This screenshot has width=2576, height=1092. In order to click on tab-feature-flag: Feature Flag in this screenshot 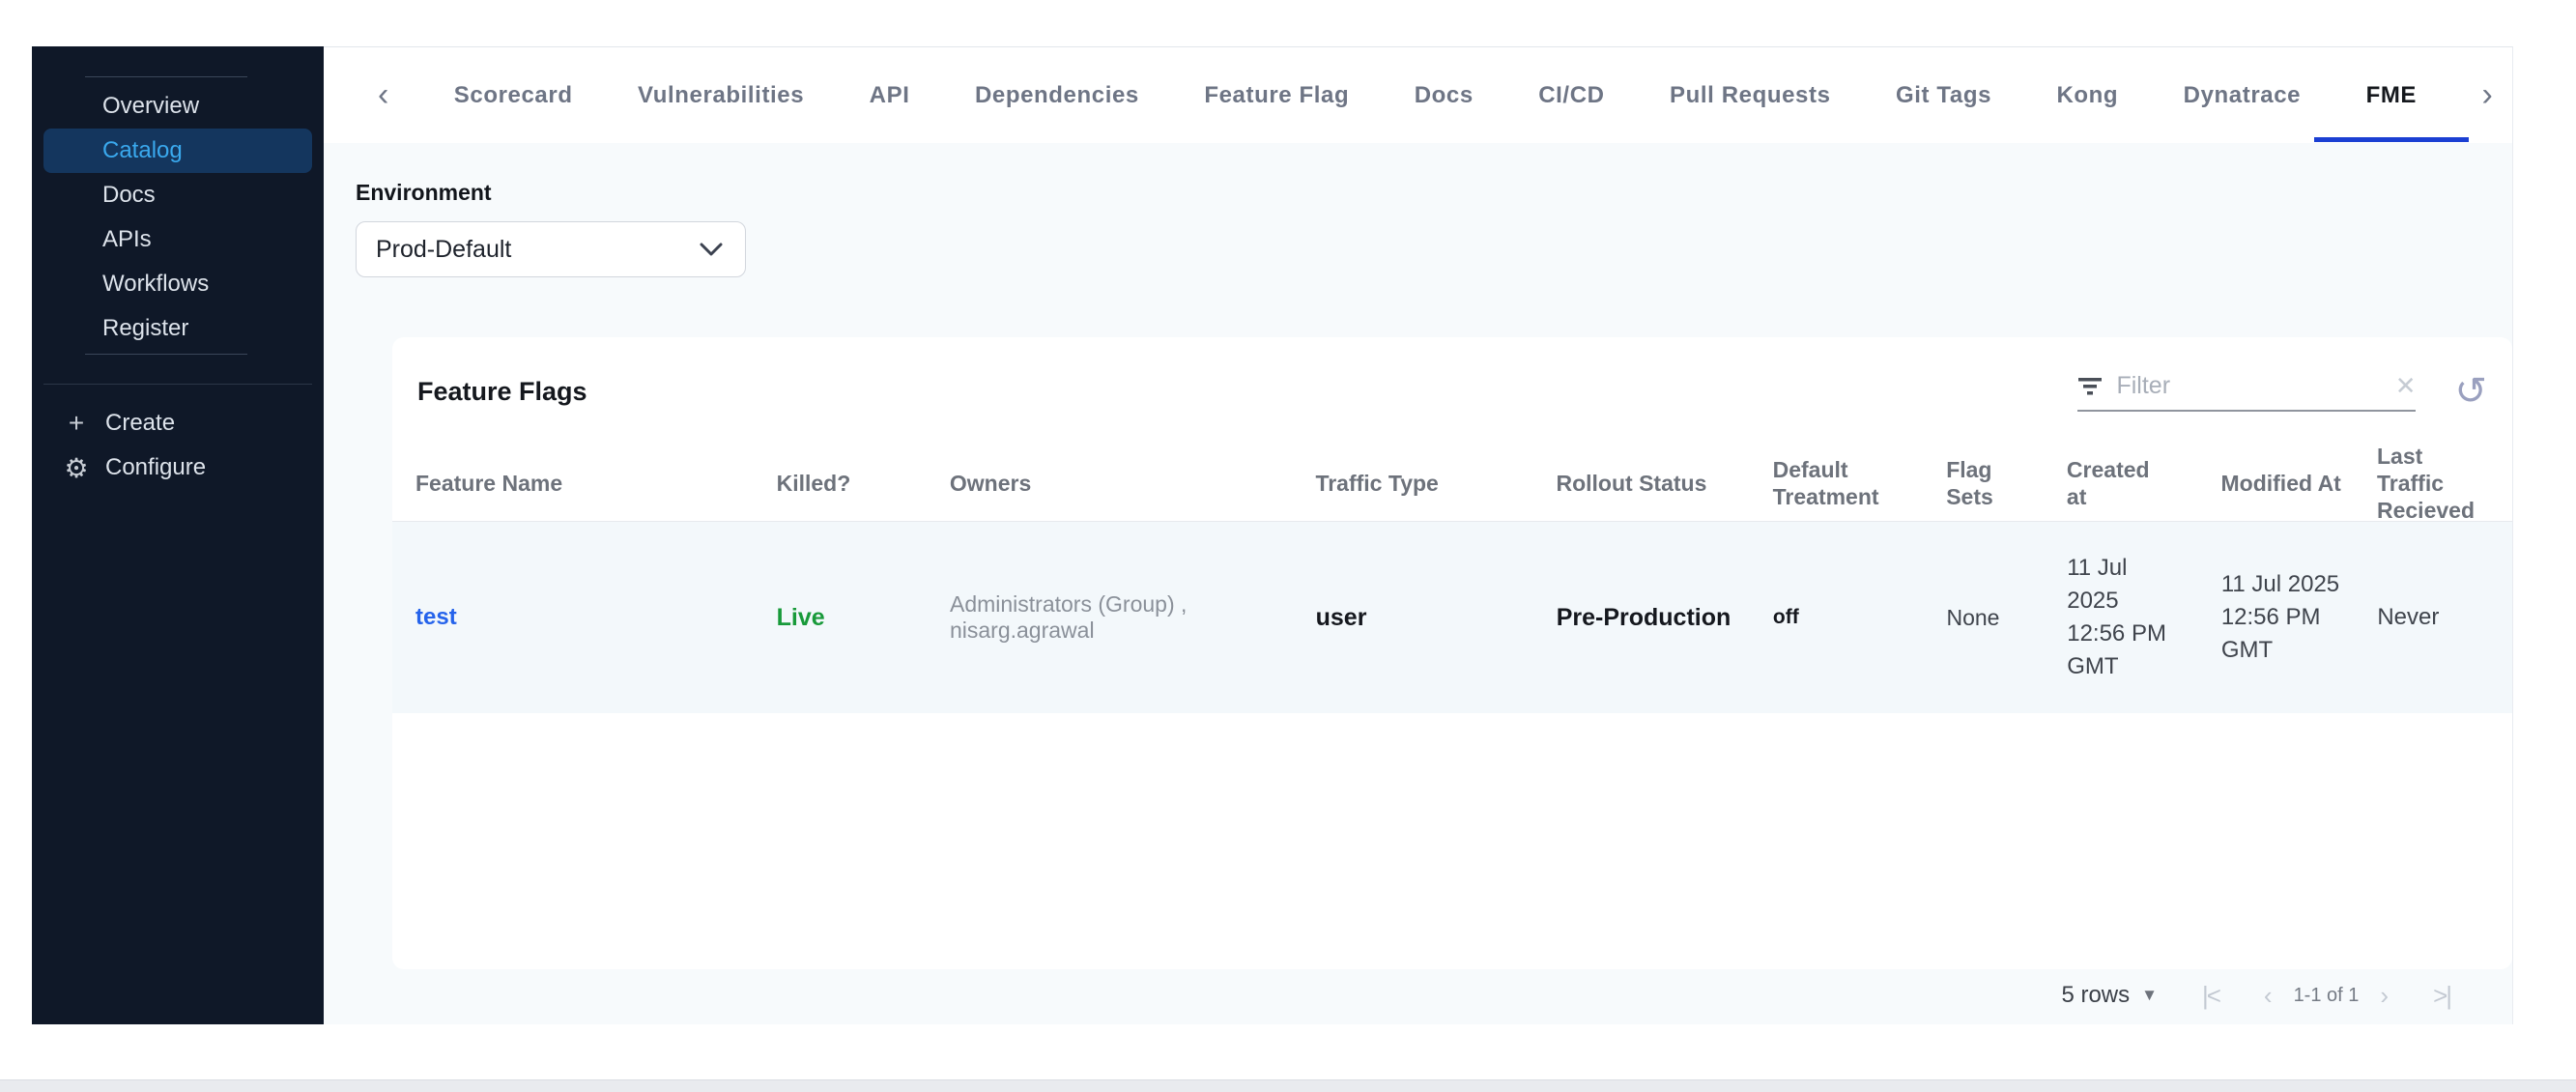, I will do `click(1277, 96)`.